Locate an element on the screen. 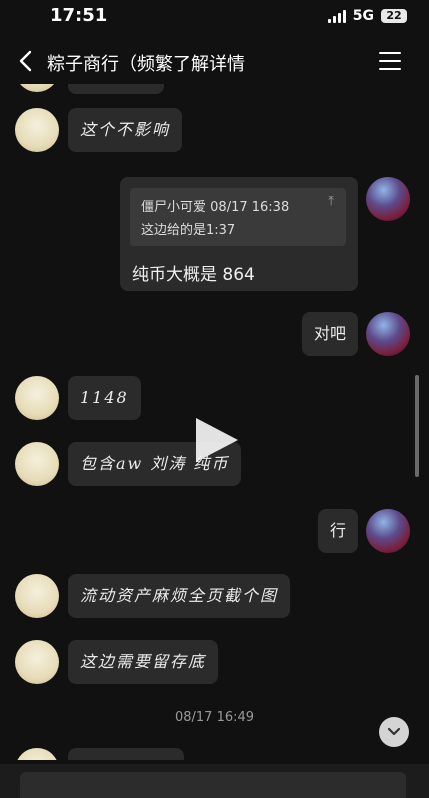 This screenshot has width=429, height=798. scrollbar is located at coordinates (417, 426).